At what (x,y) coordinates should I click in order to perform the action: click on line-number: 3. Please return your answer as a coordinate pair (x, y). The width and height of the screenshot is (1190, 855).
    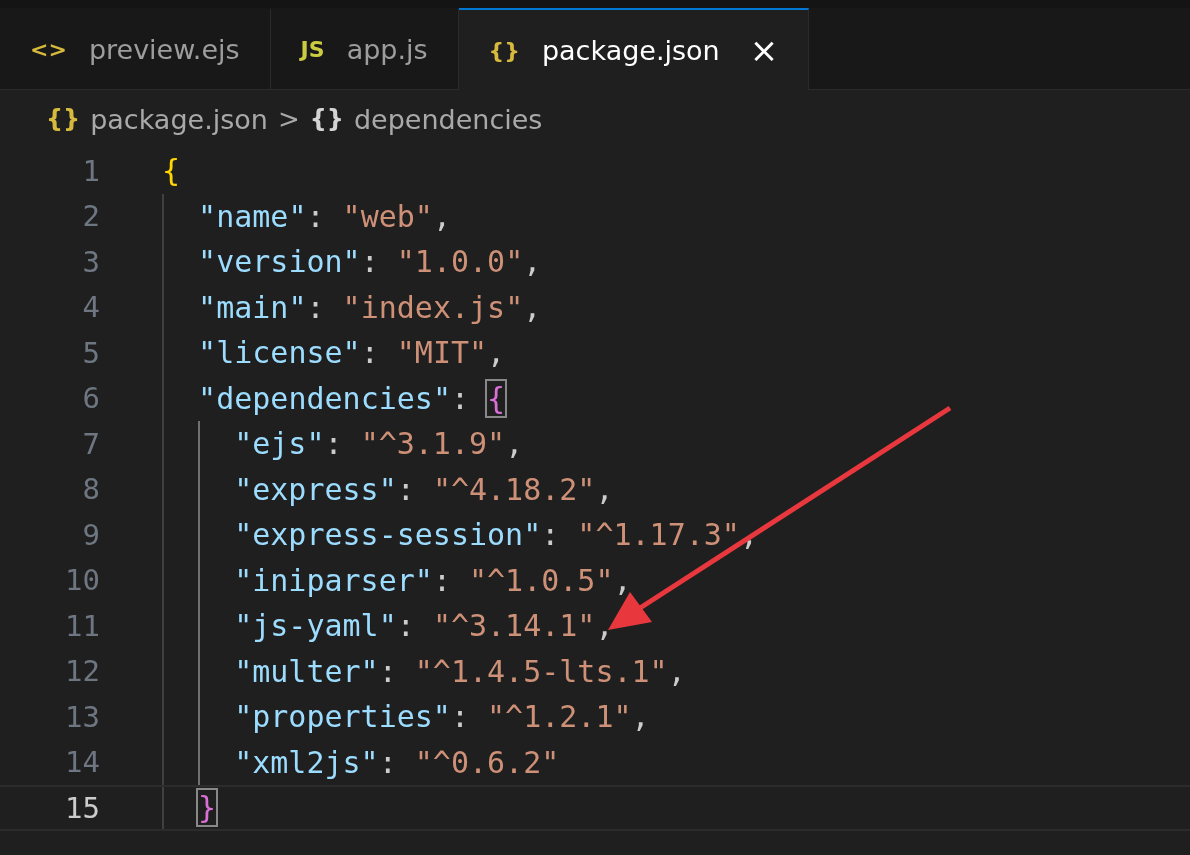
    Looking at the image, I should click on (90, 261).